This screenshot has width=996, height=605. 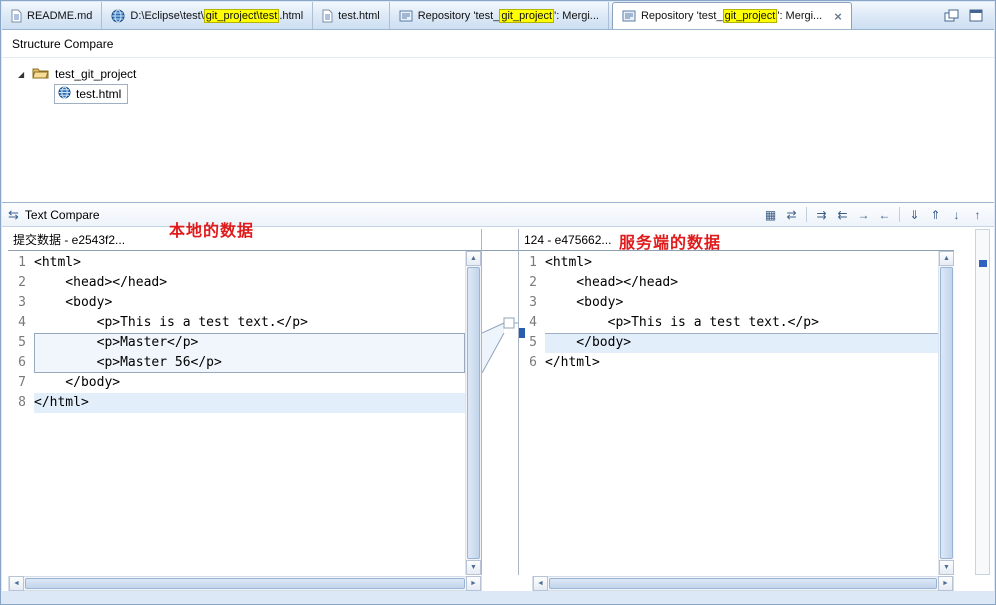 What do you see at coordinates (359, 15) in the screenshot?
I see `tab-label: test.html` at bounding box center [359, 15].